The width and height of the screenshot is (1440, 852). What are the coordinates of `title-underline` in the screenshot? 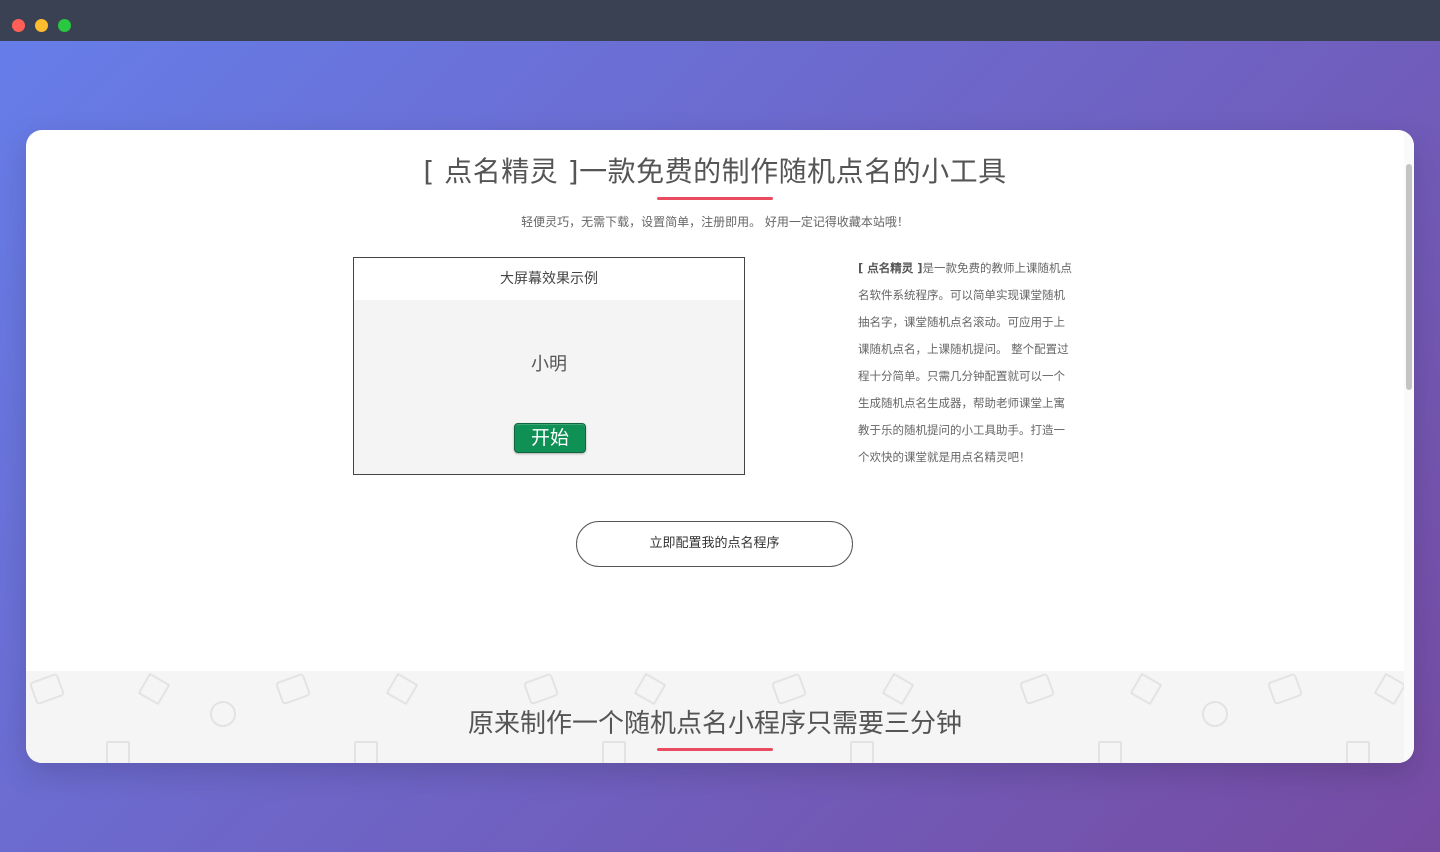 It's located at (715, 198).